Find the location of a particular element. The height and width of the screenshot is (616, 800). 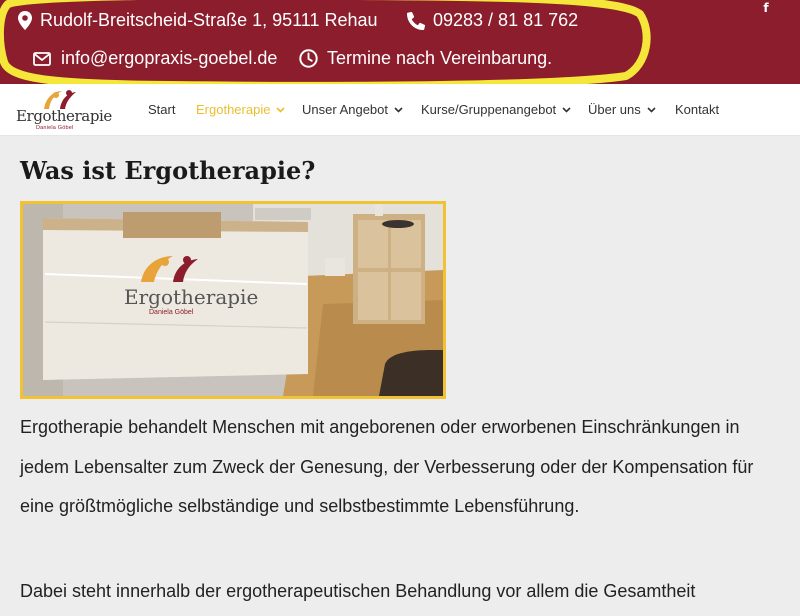

facebook-icon: f is located at coordinates (766, 8).